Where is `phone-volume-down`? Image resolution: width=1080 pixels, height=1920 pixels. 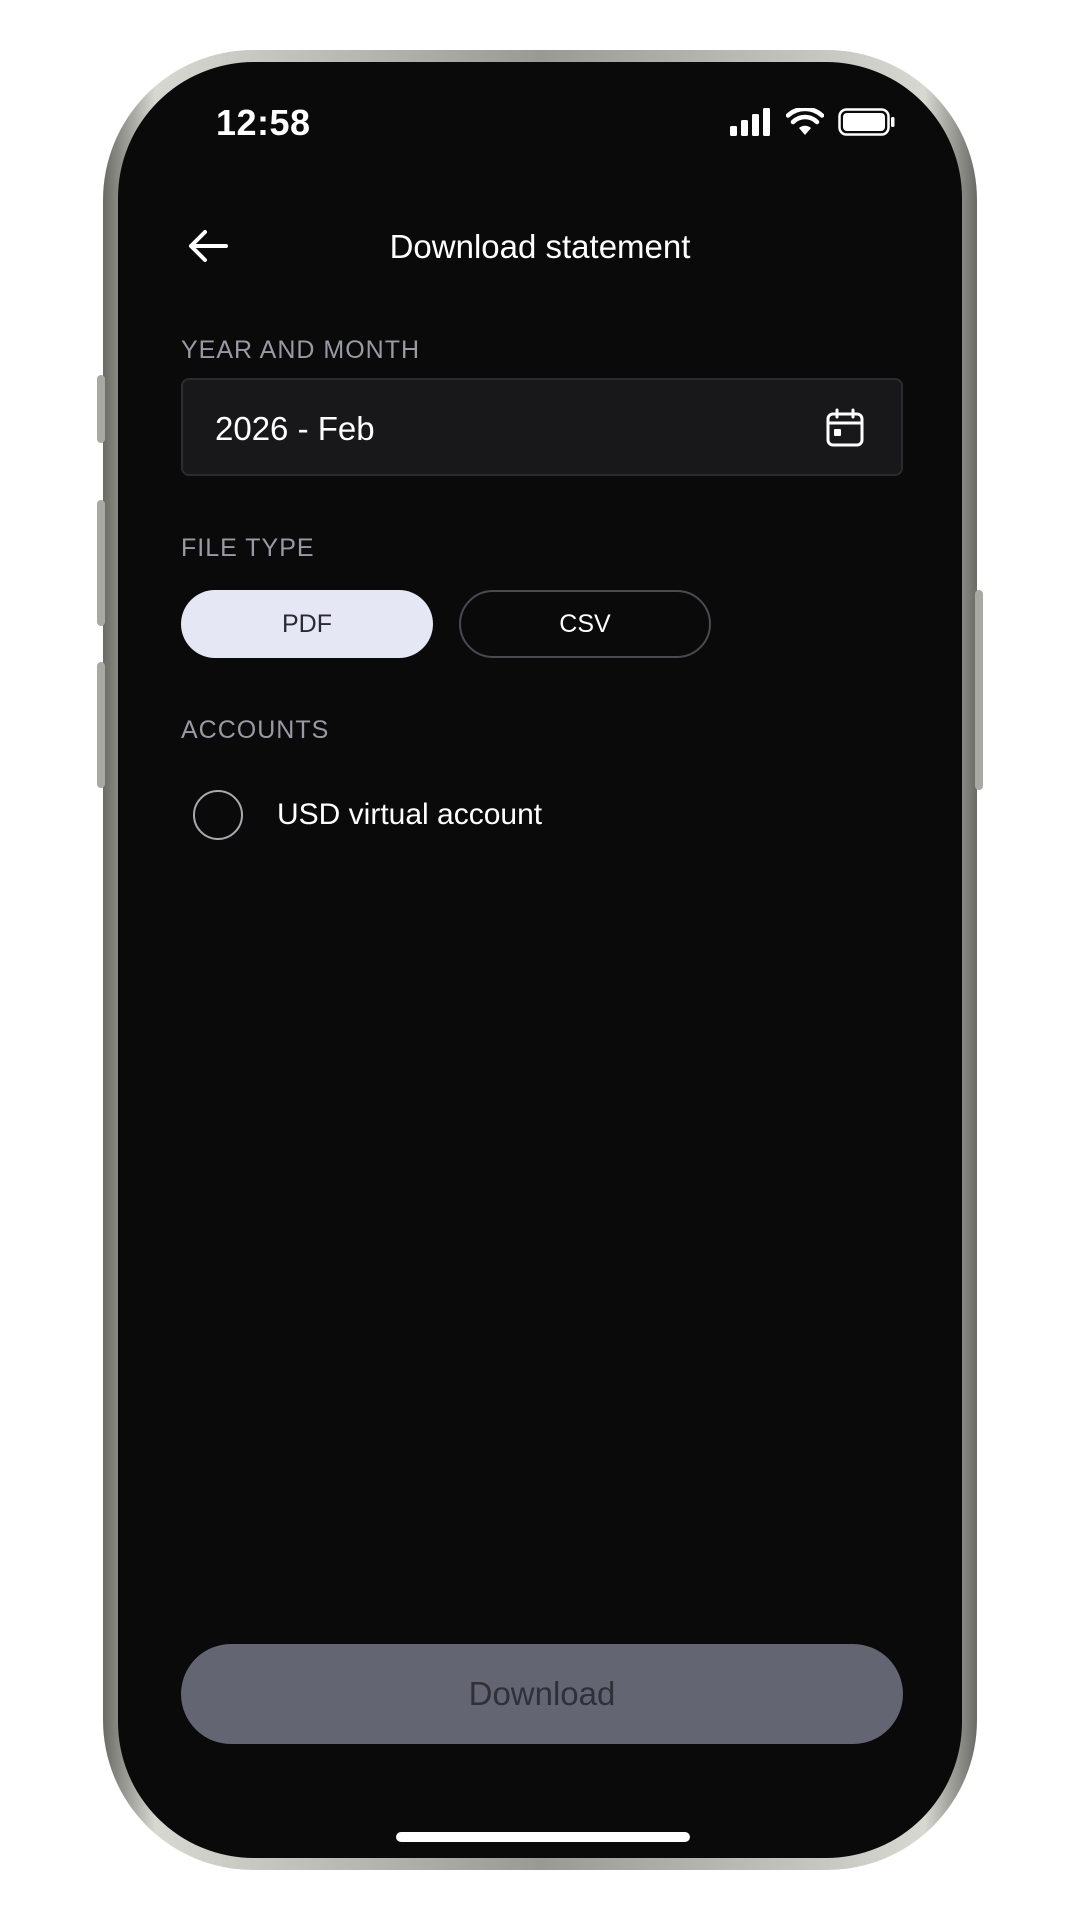
phone-volume-down is located at coordinates (101, 725).